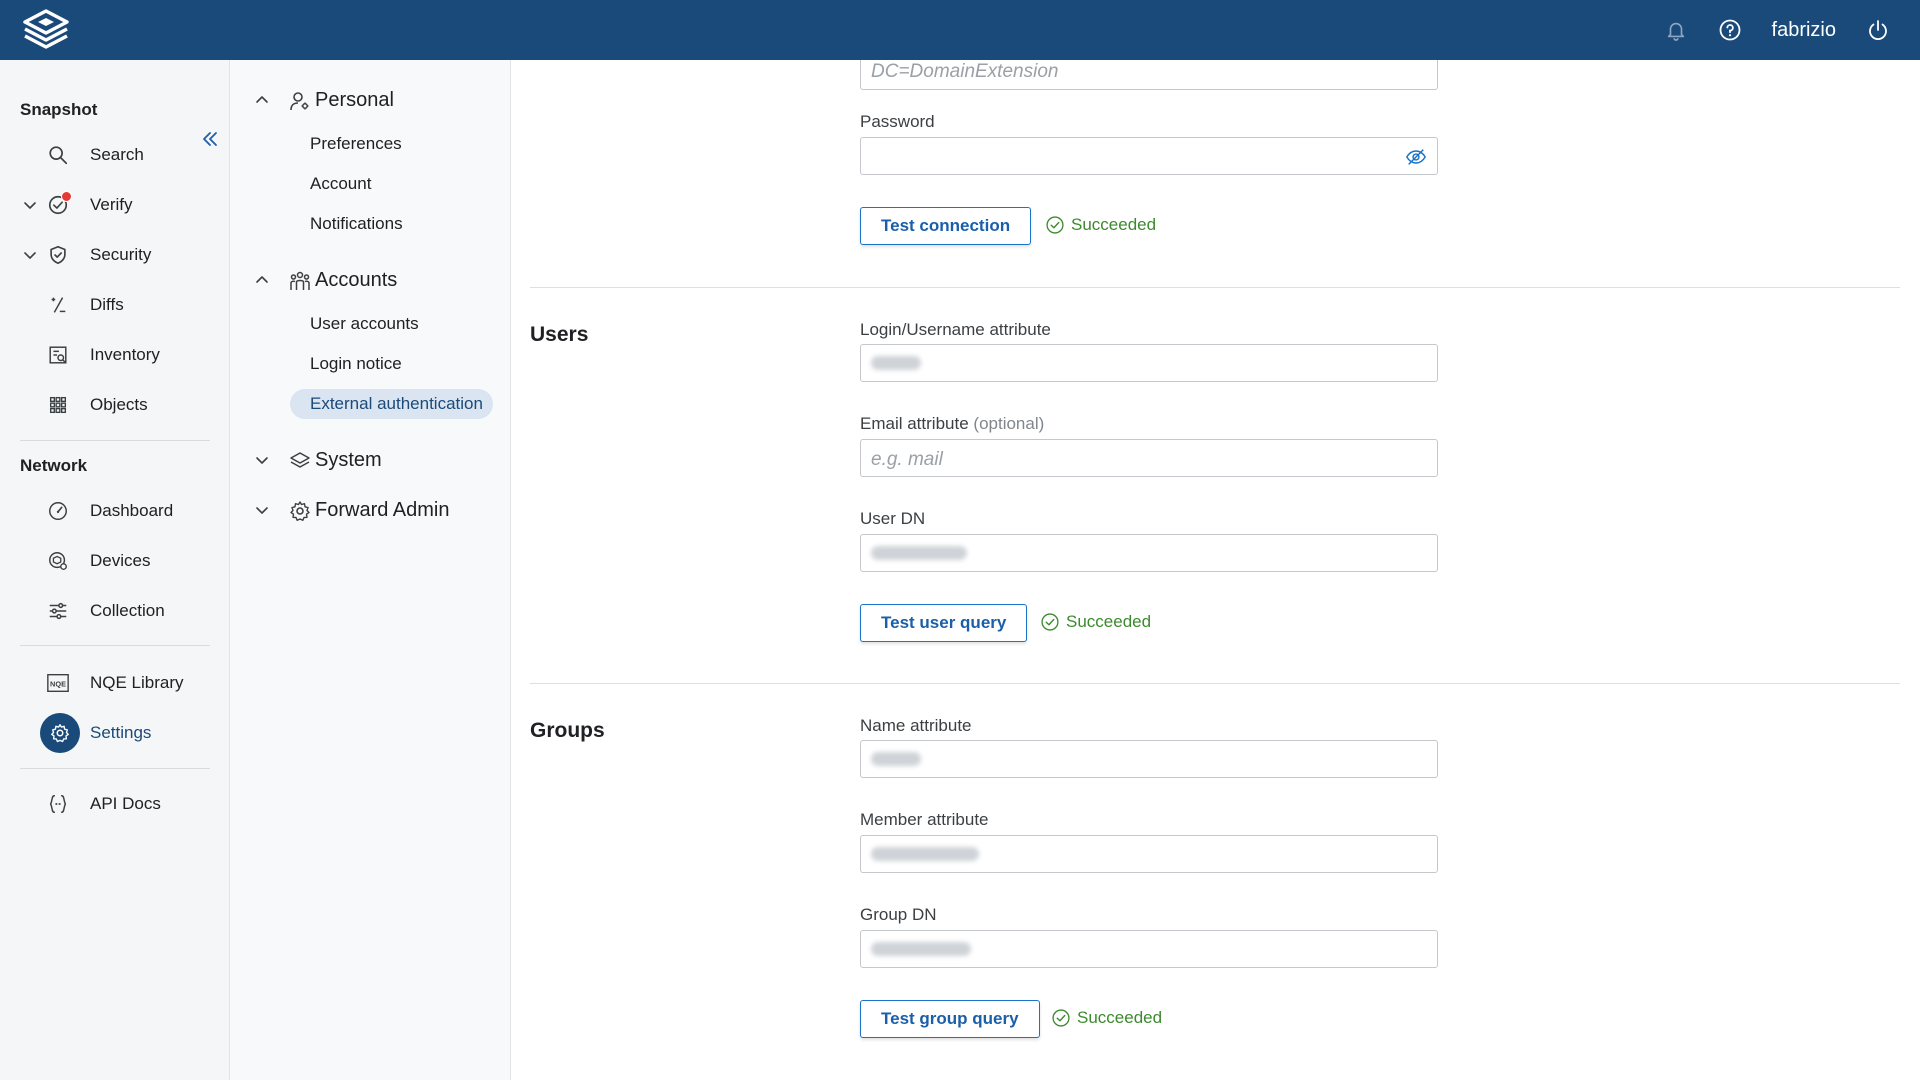  What do you see at coordinates (1804, 30) in the screenshot?
I see `user-name: fabrizio` at bounding box center [1804, 30].